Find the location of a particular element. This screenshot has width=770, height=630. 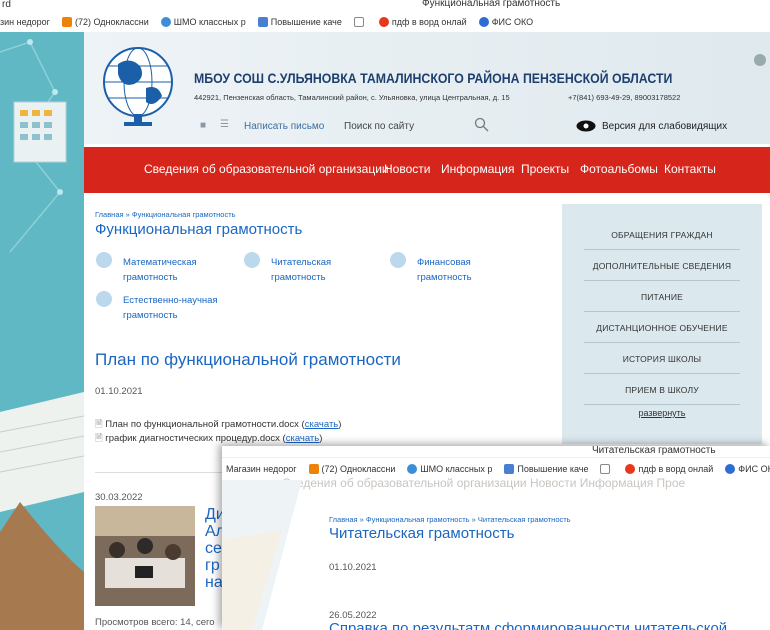

nav-item-photos: Фотоальбомы is located at coordinates (619, 169).